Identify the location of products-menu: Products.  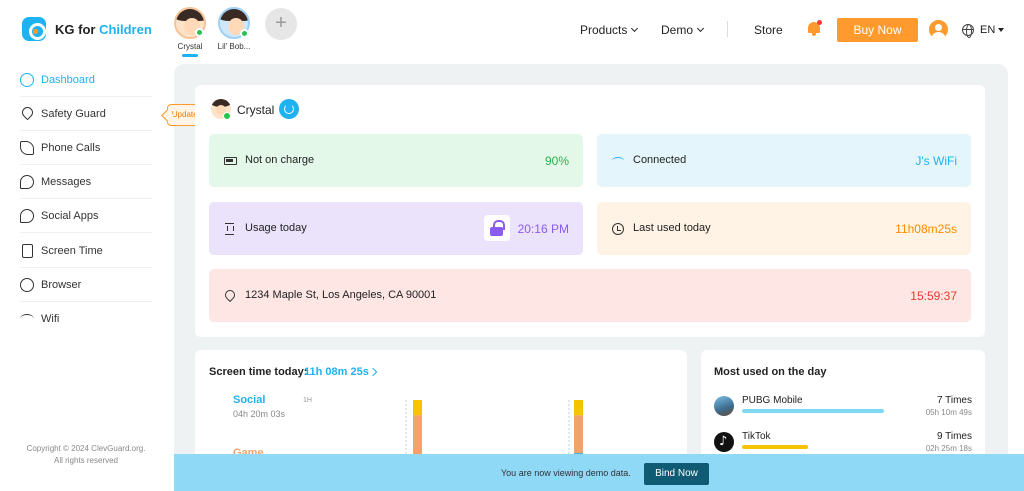
(609, 30).